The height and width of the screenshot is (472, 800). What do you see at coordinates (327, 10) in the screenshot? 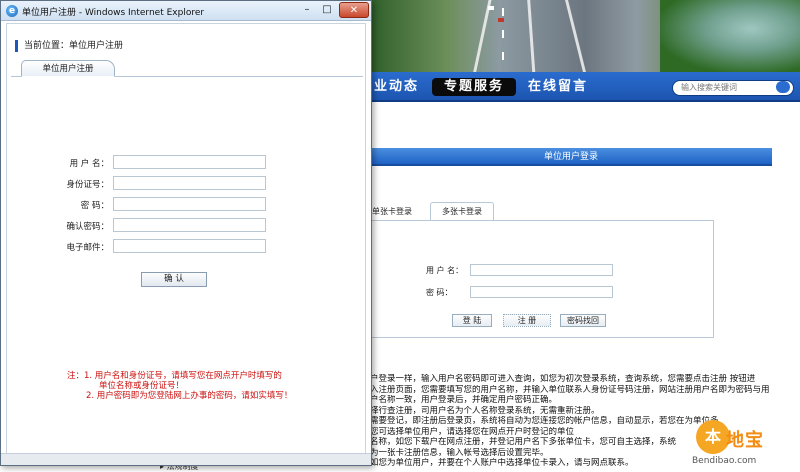
I see `maximize-button: □` at bounding box center [327, 10].